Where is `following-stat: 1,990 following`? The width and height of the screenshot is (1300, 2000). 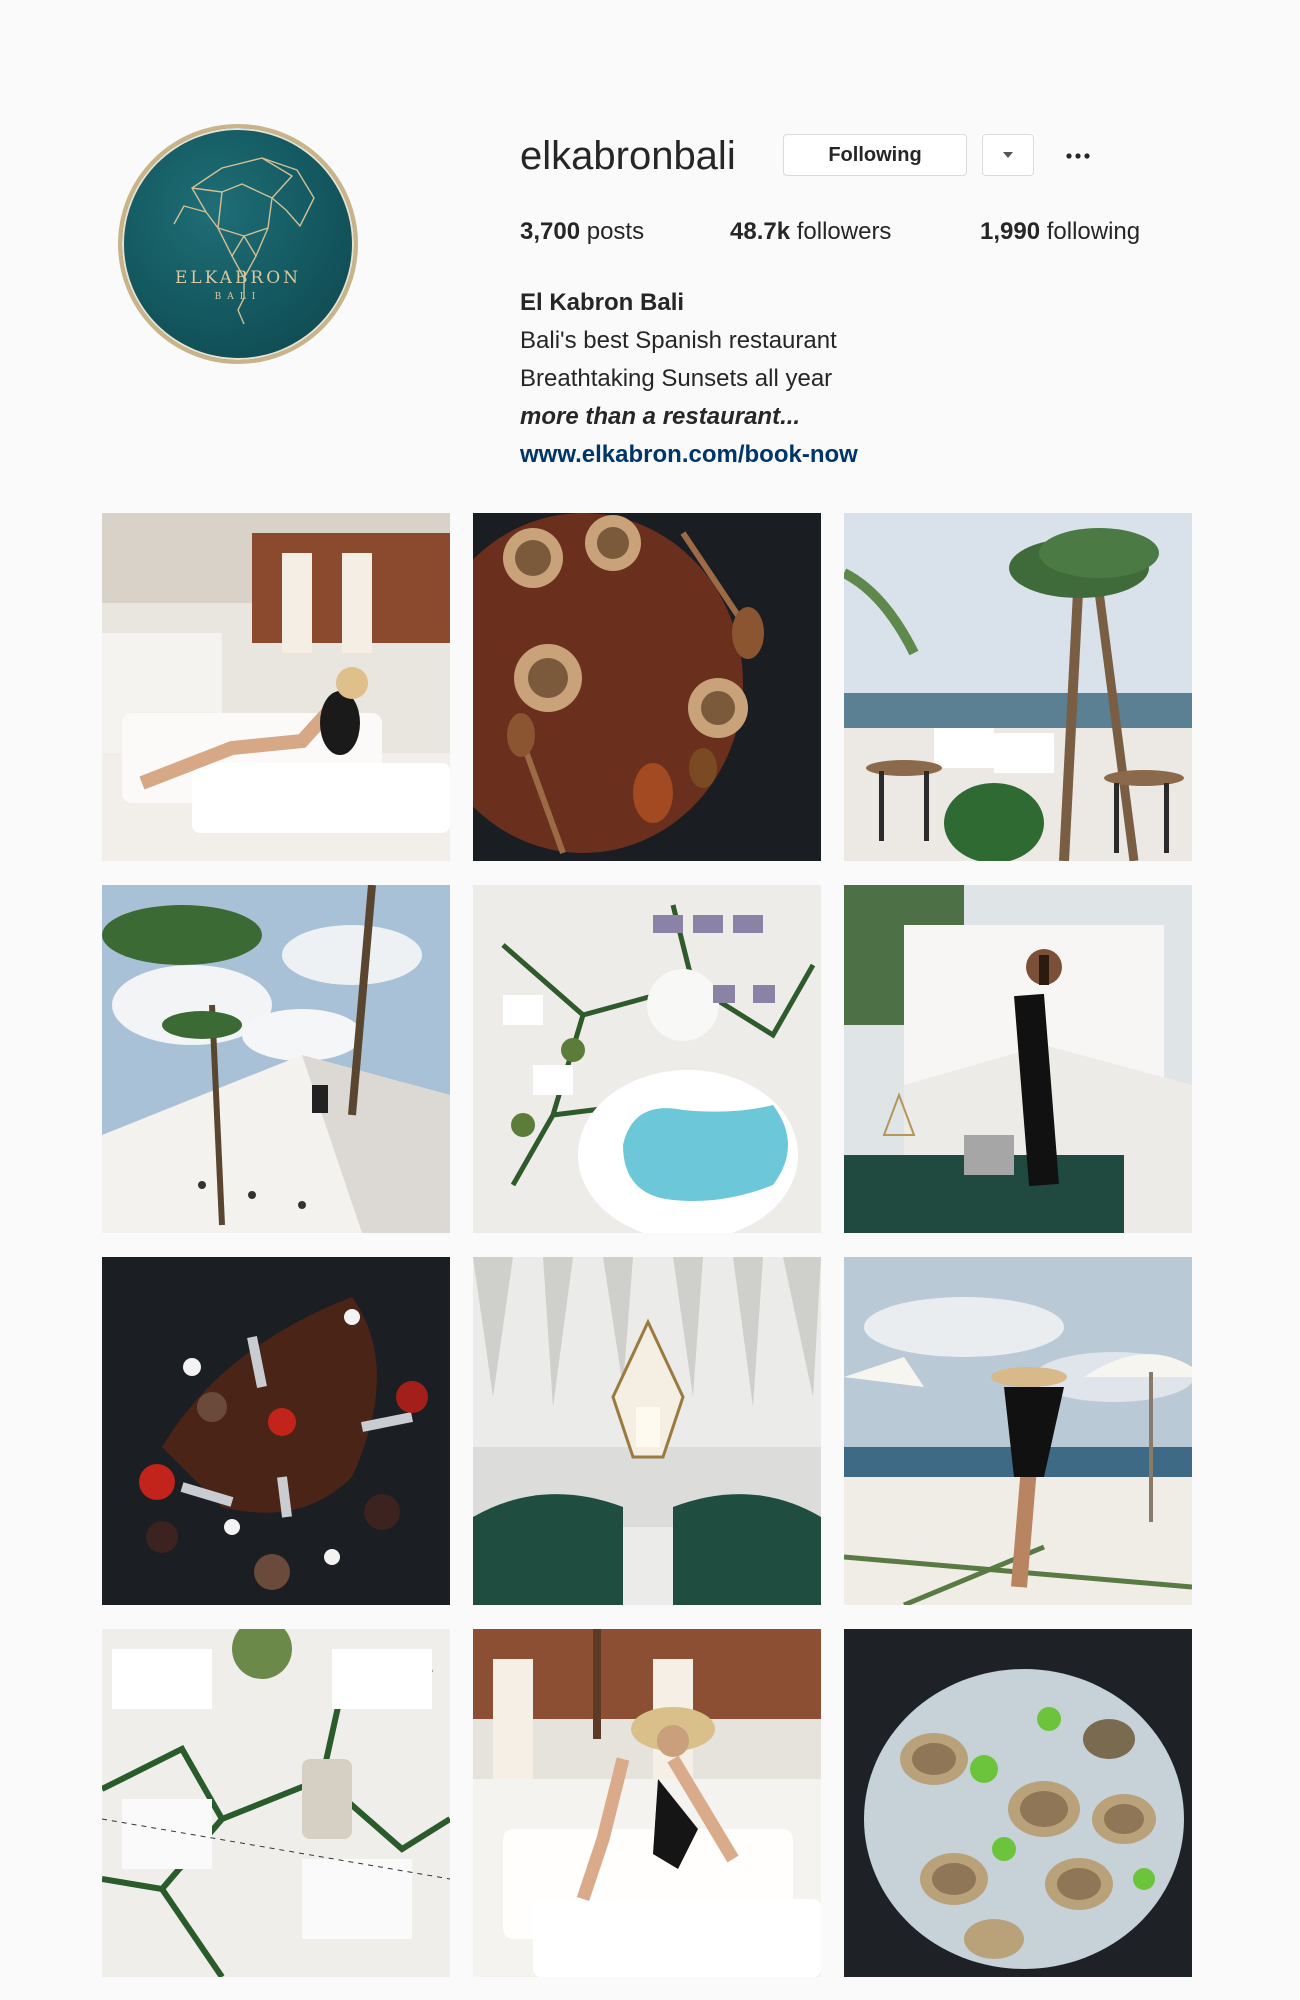
following-stat: 1,990 following is located at coordinates (1060, 232).